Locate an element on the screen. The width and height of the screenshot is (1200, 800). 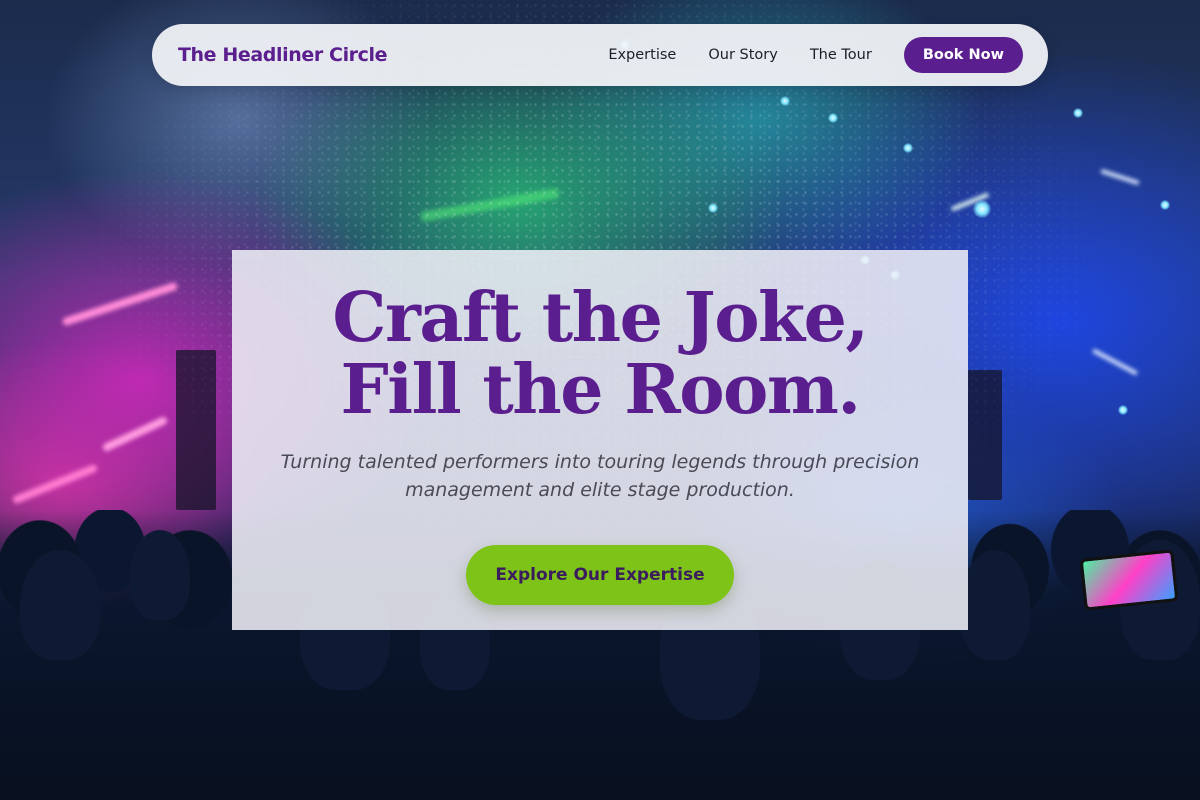
book-now-button: Book Now is located at coordinates (963, 55).